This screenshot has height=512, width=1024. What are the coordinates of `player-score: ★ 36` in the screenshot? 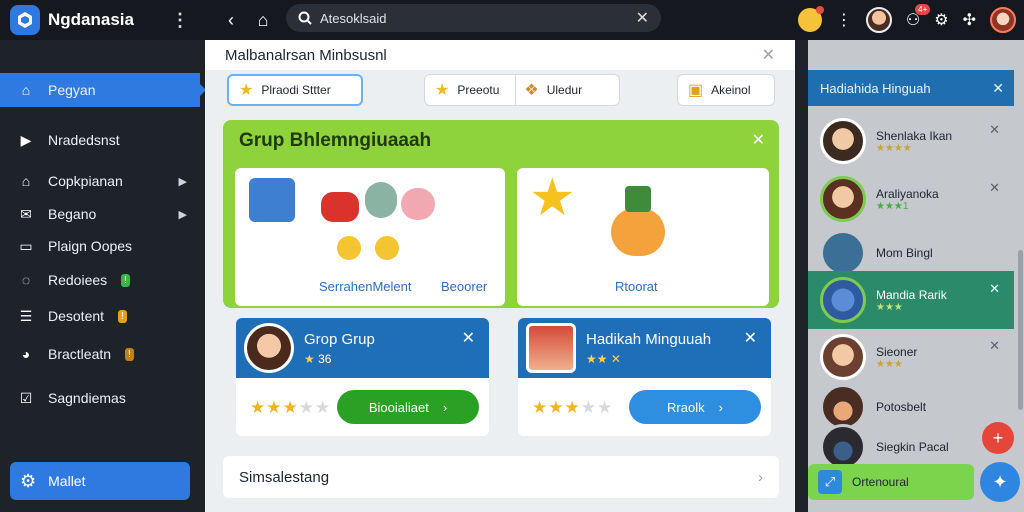 It's located at (318, 359).